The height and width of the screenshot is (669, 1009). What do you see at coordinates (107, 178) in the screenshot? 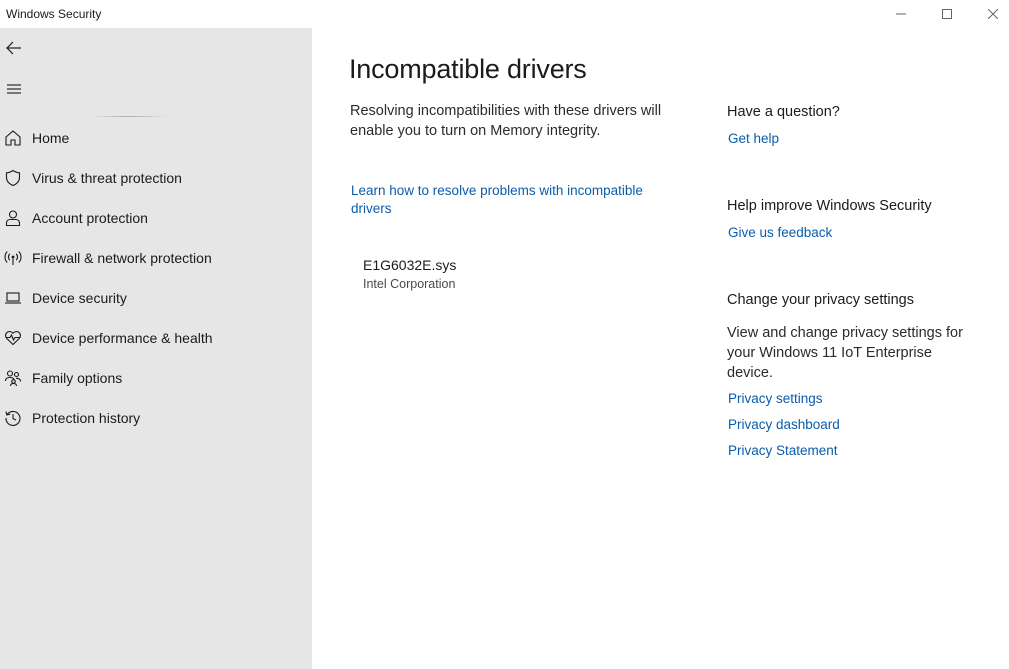
I see `sidebar-item-label: Virus & threat protection` at bounding box center [107, 178].